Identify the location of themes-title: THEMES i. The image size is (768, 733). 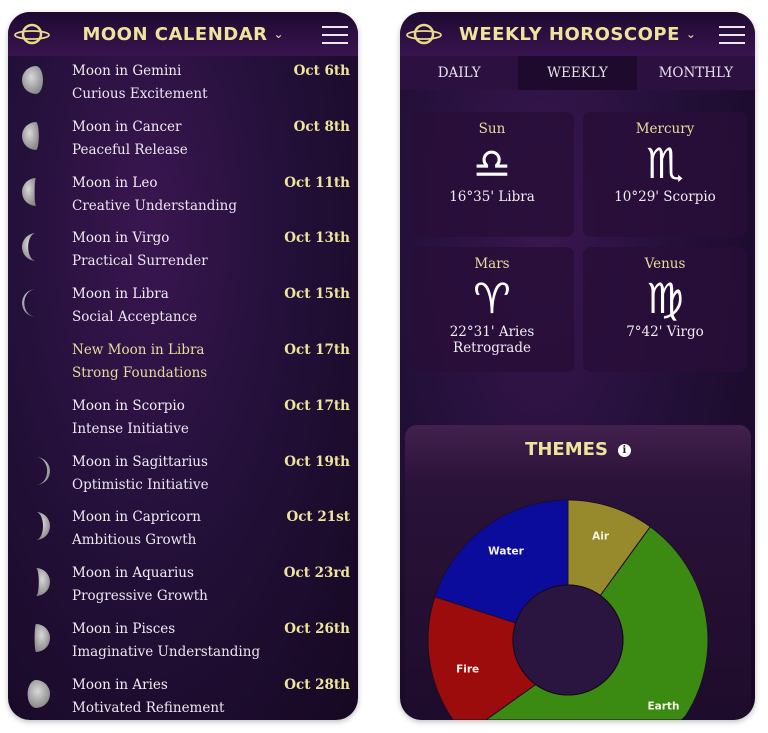
(578, 449).